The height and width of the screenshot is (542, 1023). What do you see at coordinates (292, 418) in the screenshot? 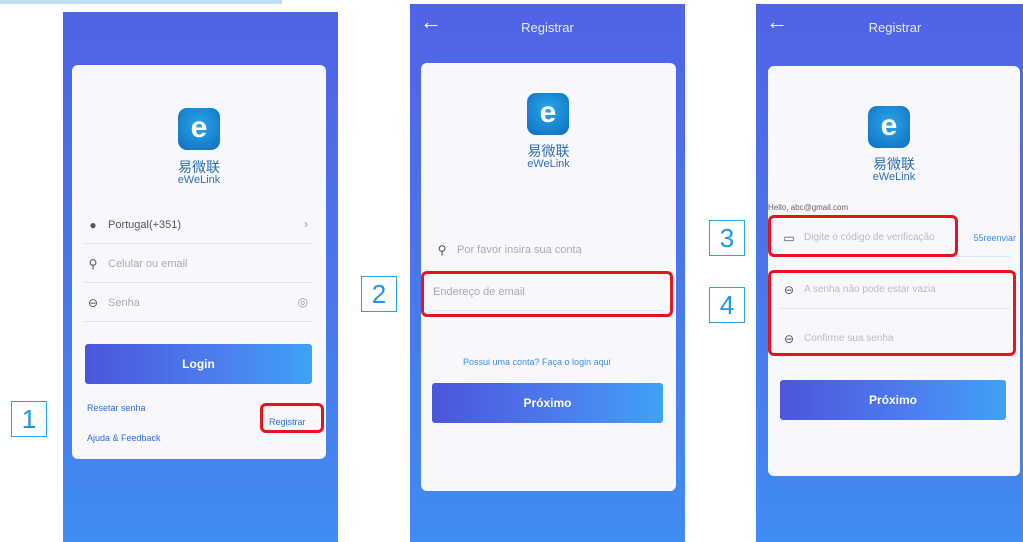
I see `highlight-register-link` at bounding box center [292, 418].